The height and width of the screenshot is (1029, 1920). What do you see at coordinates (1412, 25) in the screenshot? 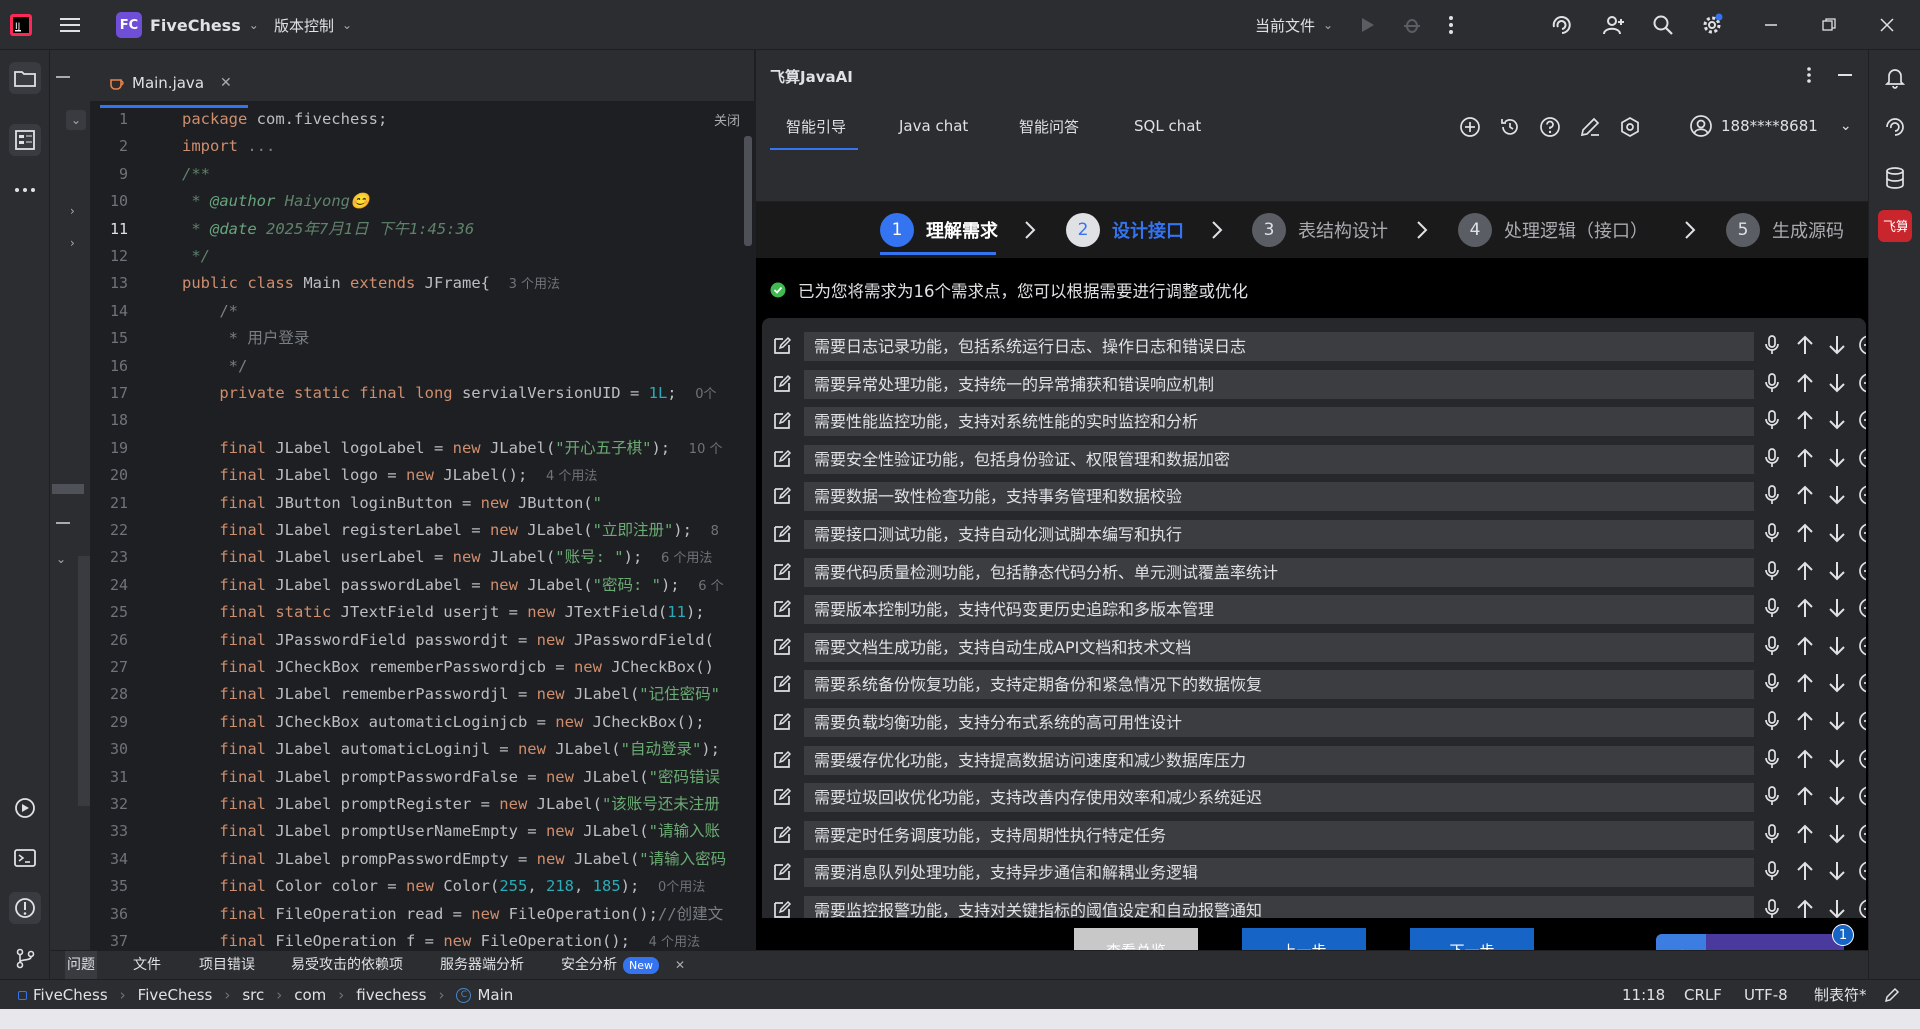
I see `debug-icon` at bounding box center [1412, 25].